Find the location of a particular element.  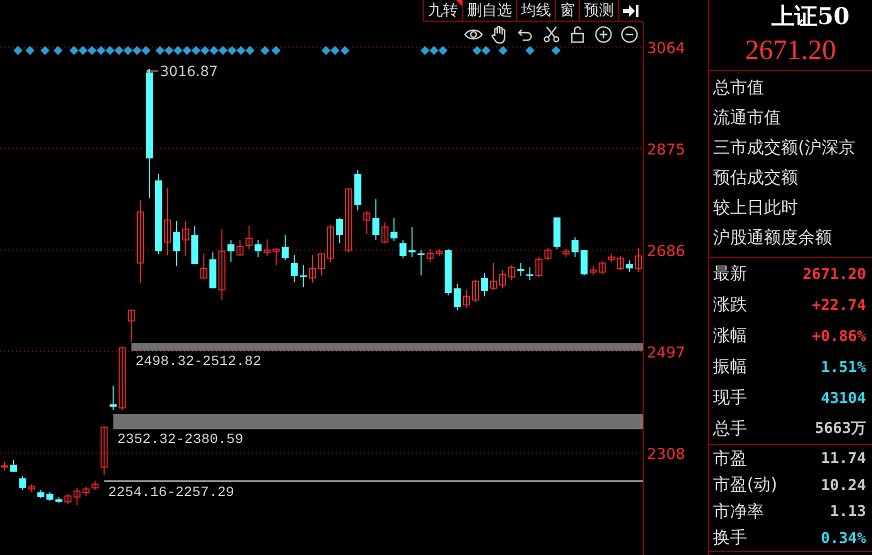

stat-label: 市盈(动) is located at coordinates (745, 485).